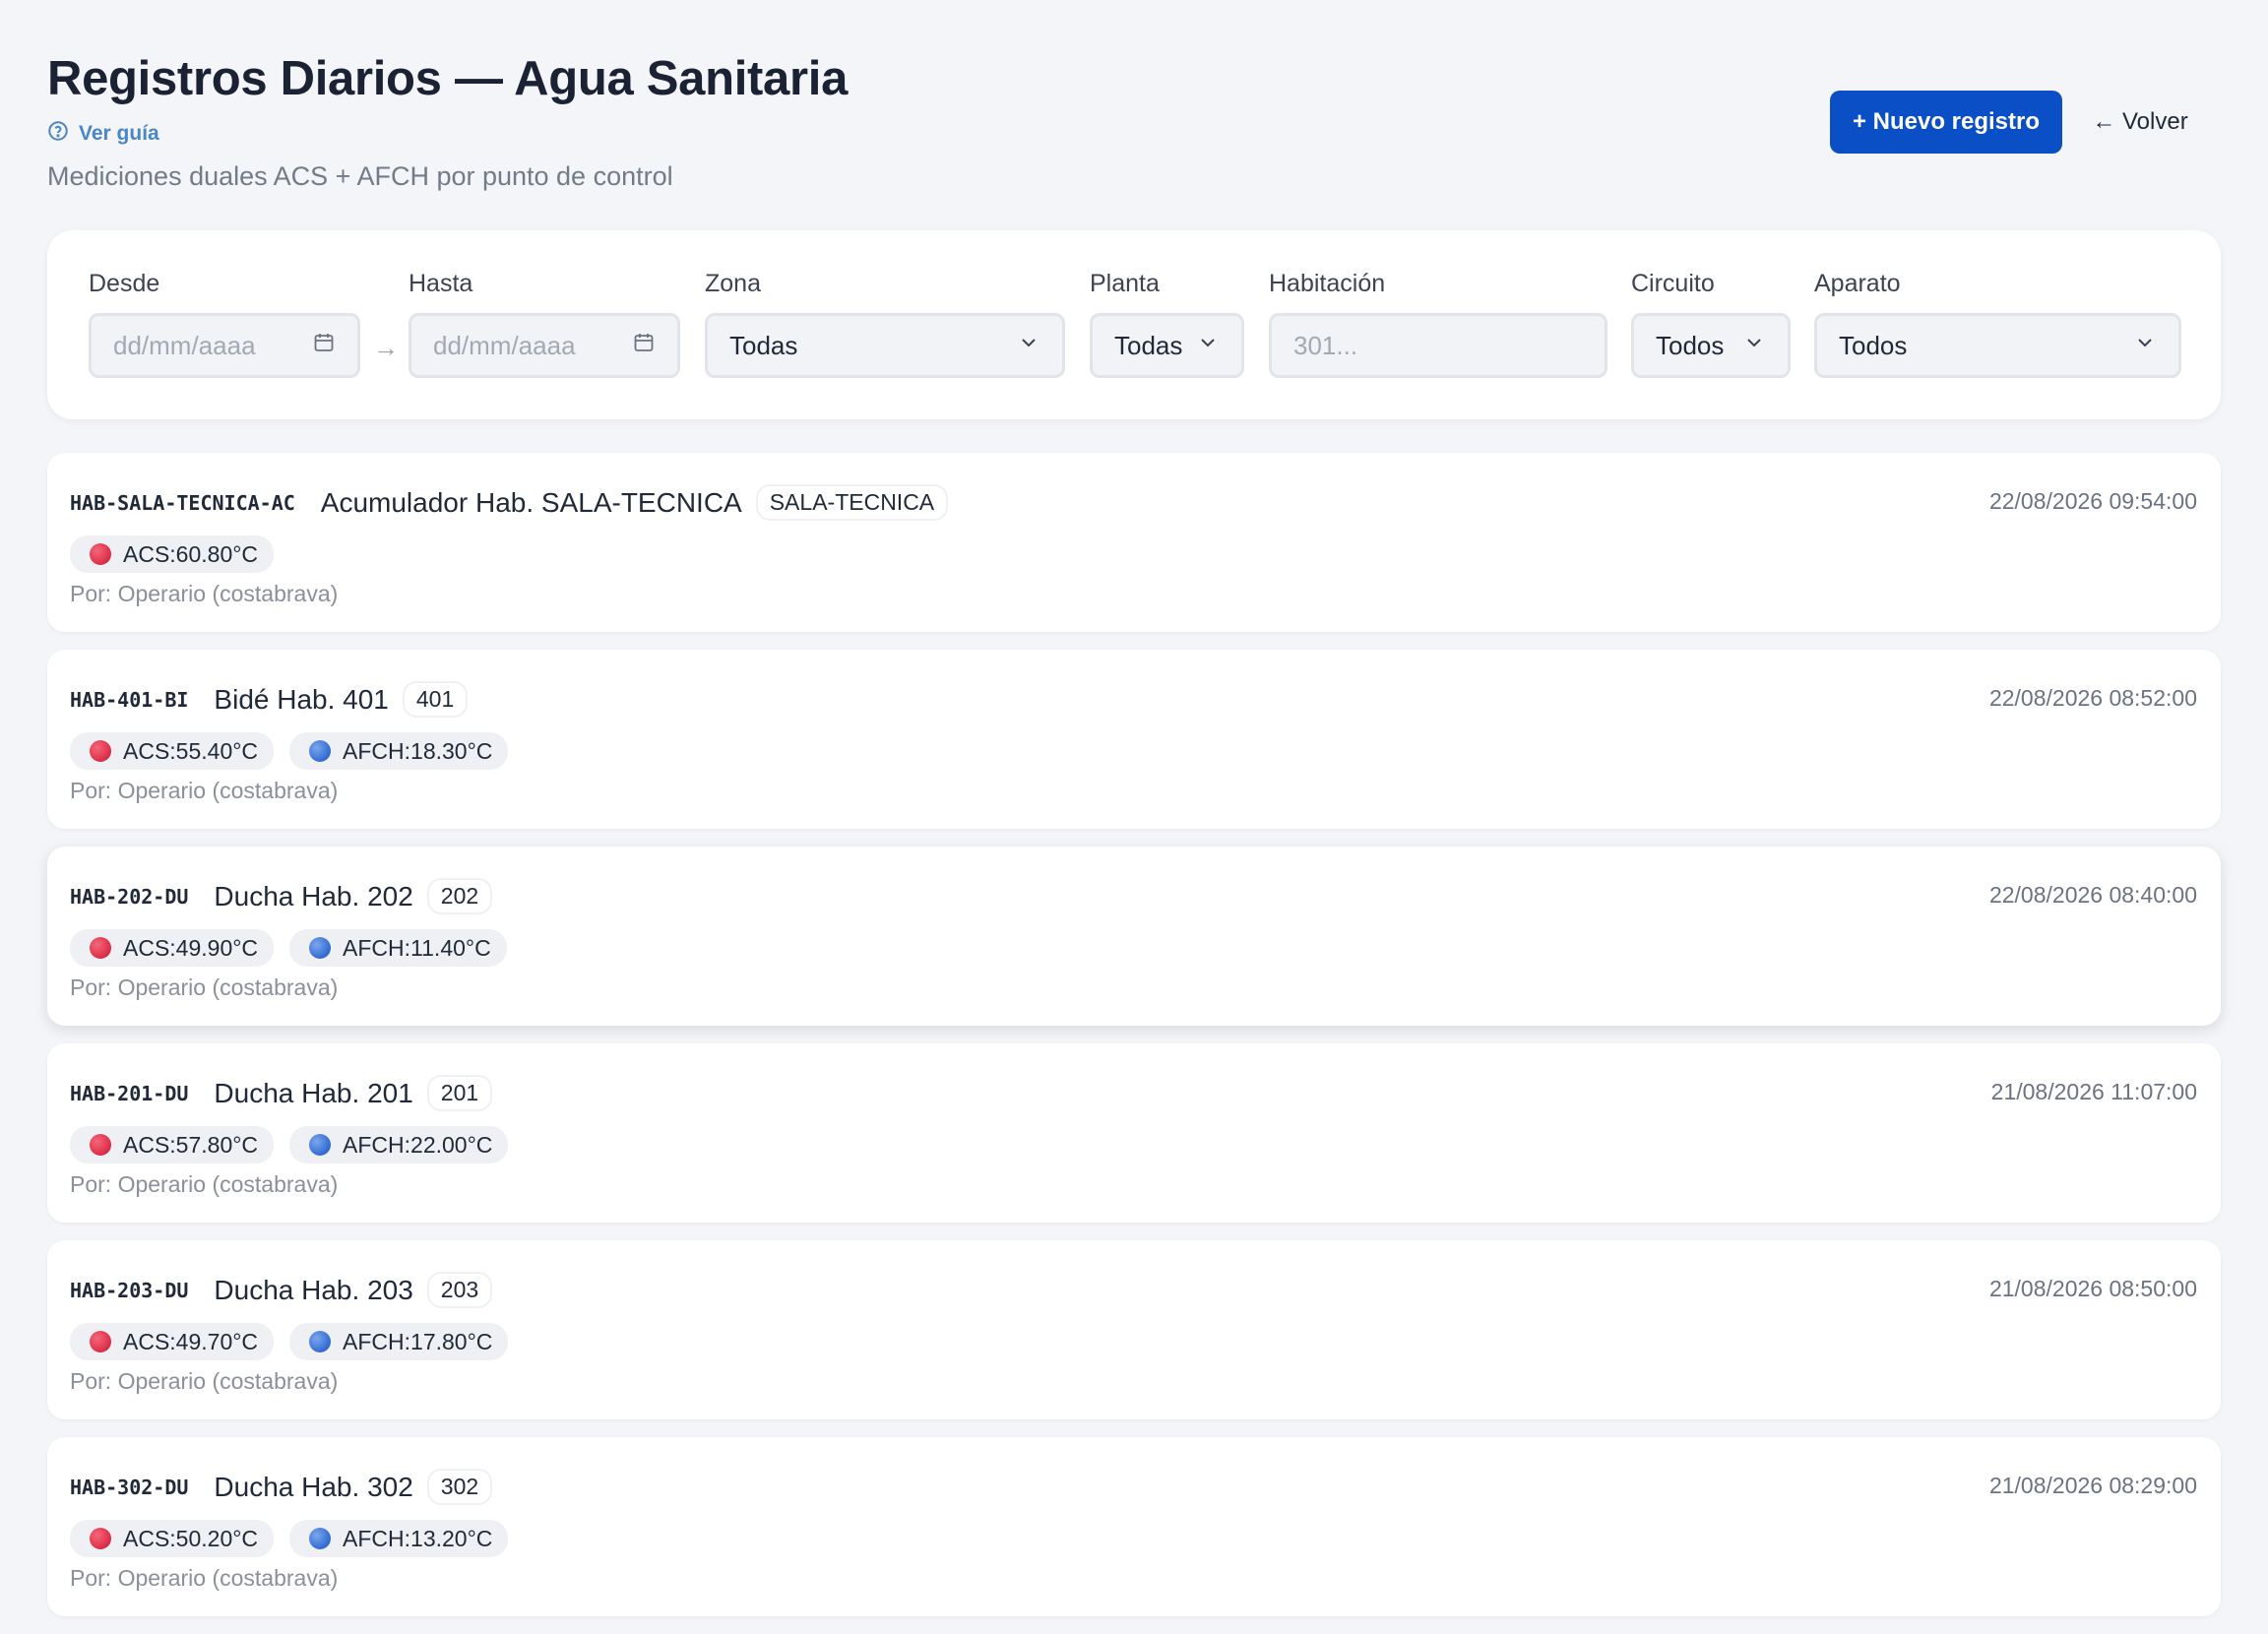 The width and height of the screenshot is (2268, 1634). I want to click on record-code: HAB-203-DU, so click(129, 1290).